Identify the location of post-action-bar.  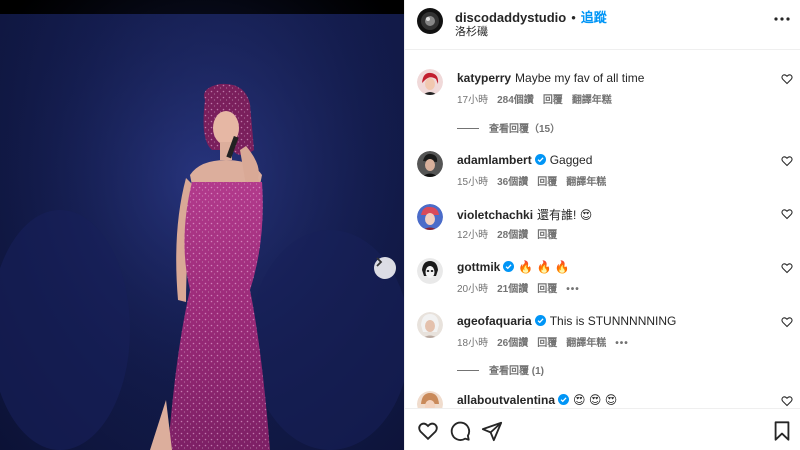
(602, 429).